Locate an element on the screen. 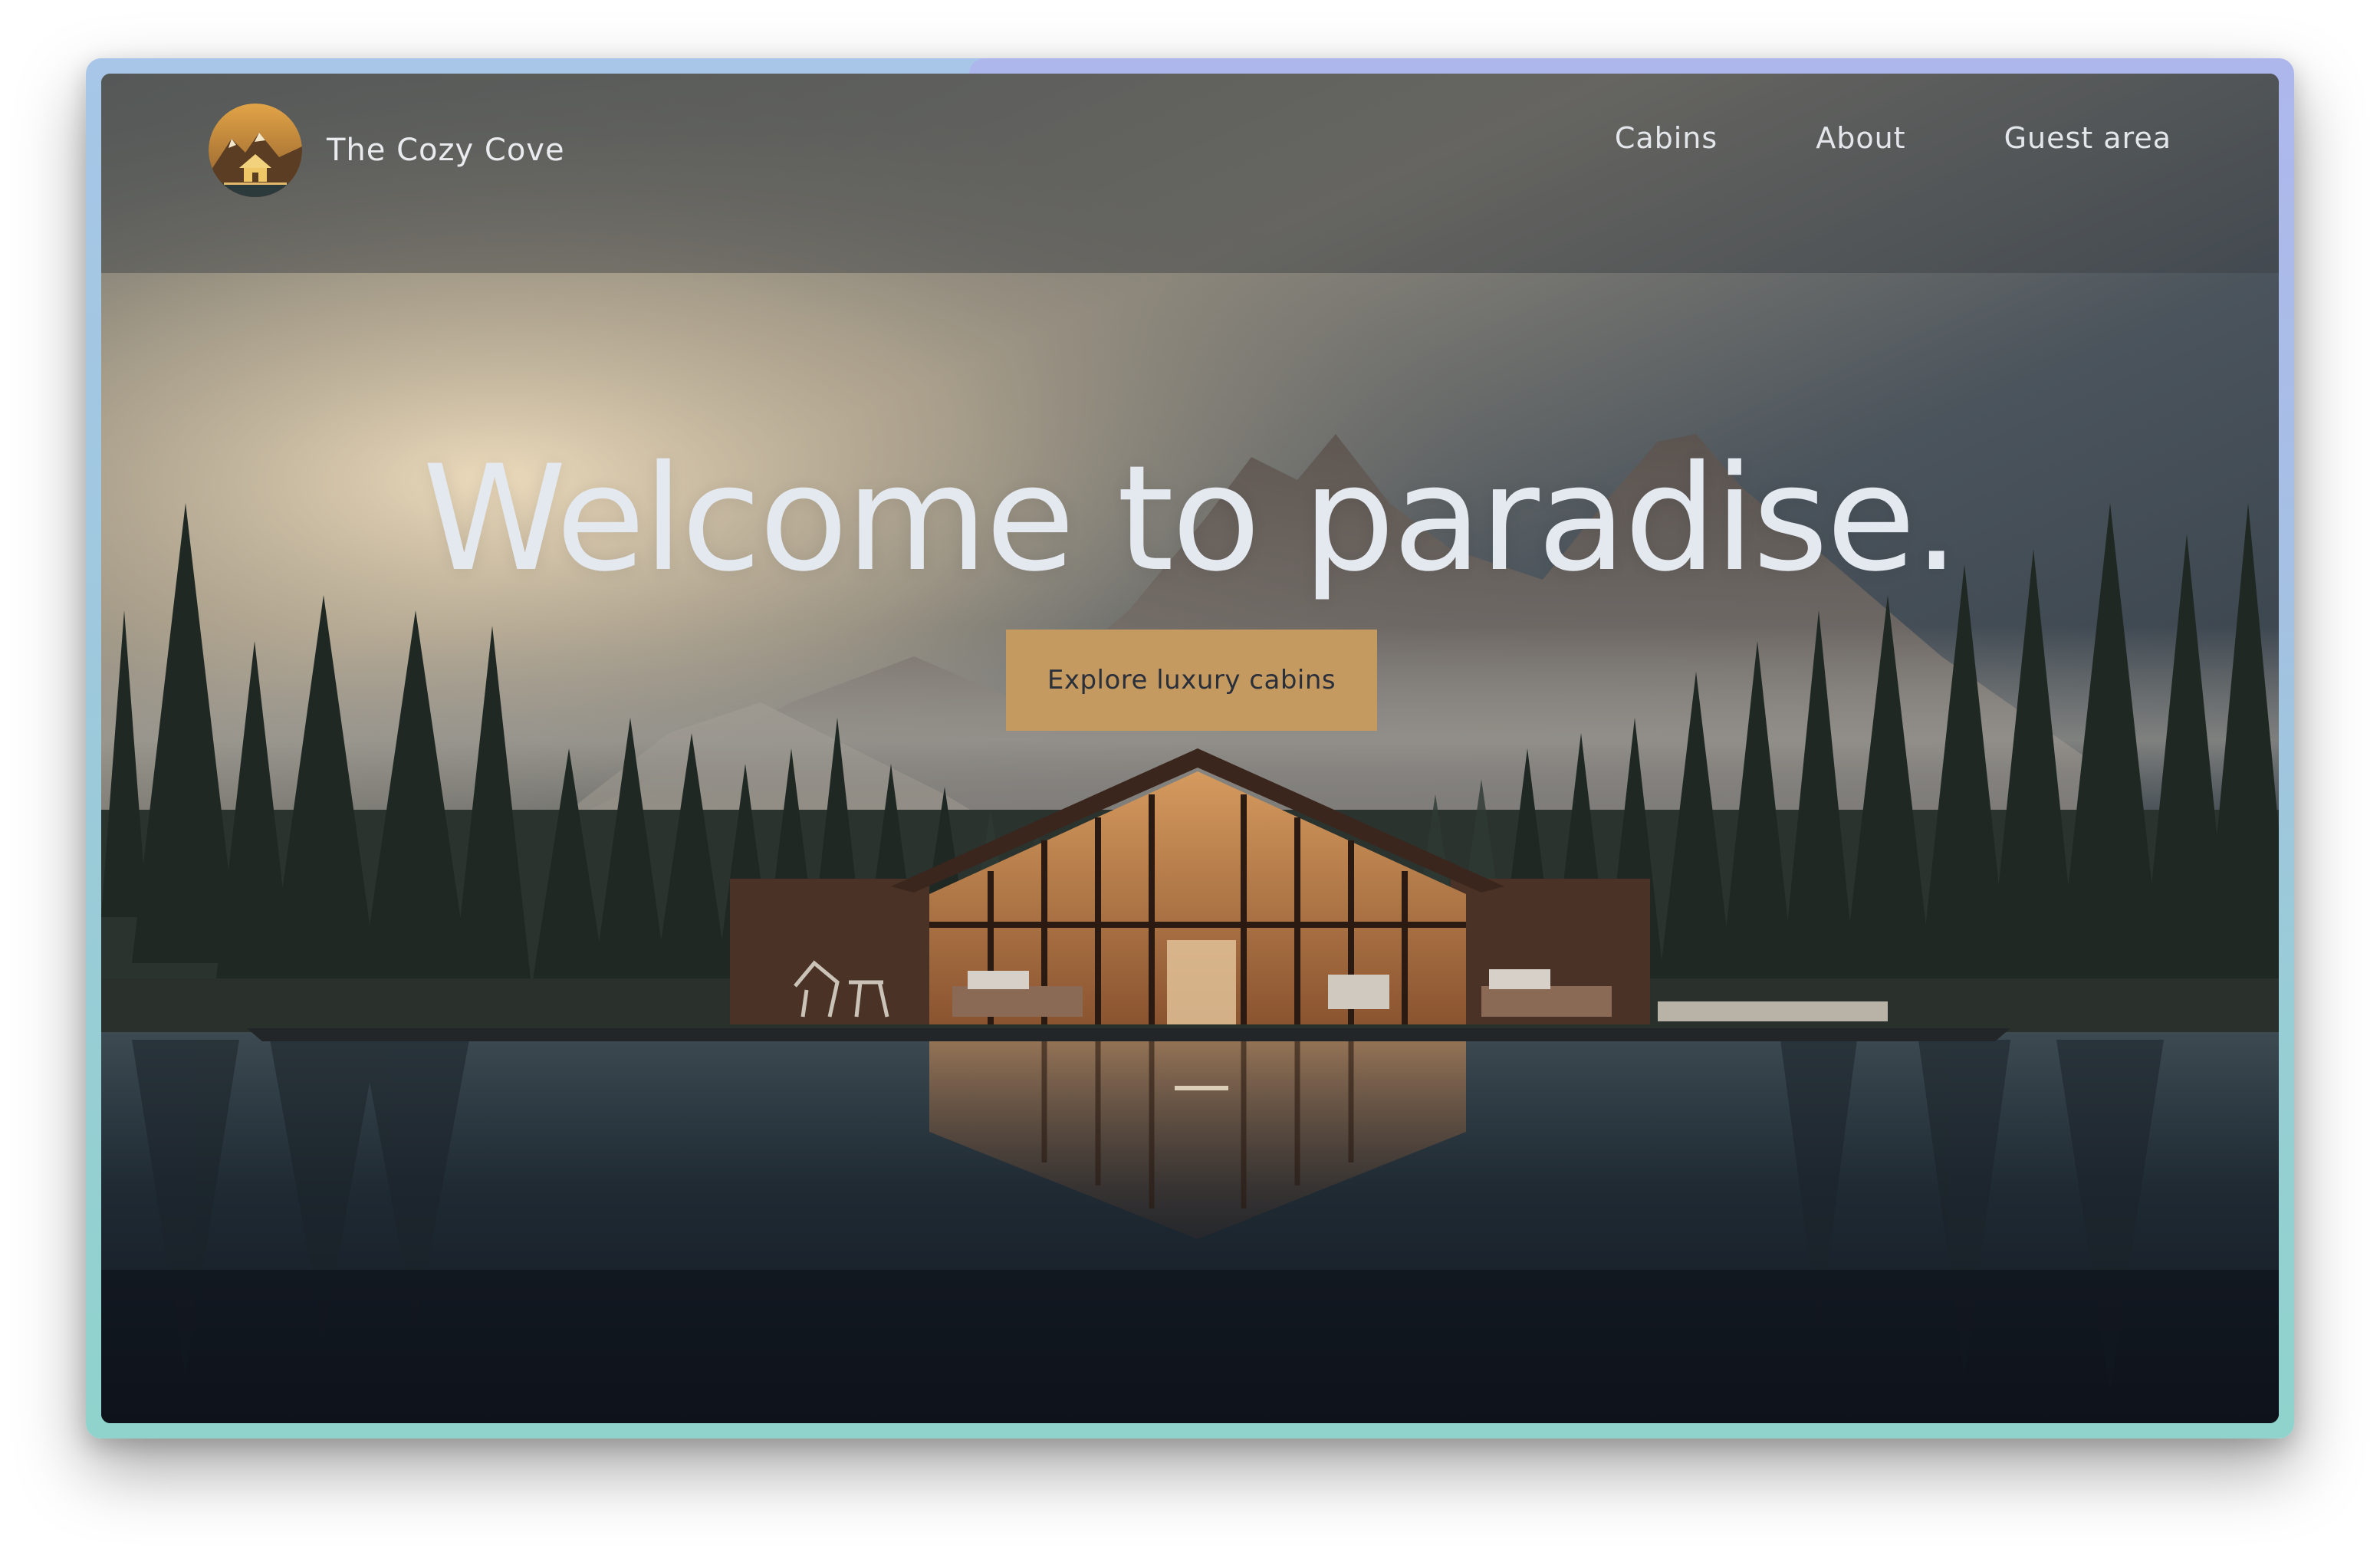 The image size is (2380, 1552). brand: The Cozy Cove is located at coordinates (387, 150).